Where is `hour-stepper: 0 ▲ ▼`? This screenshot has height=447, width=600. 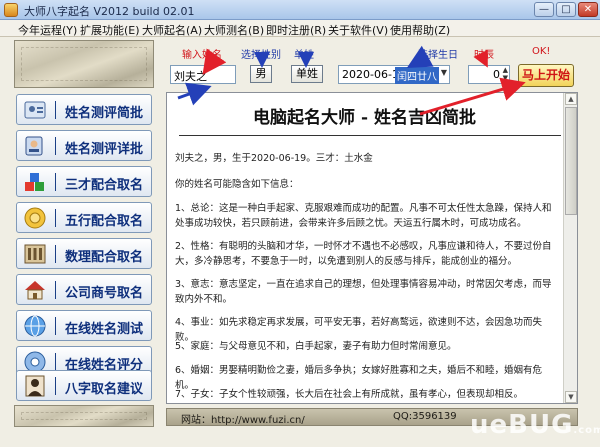 hour-stepper: 0 ▲ ▼ is located at coordinates (489, 74).